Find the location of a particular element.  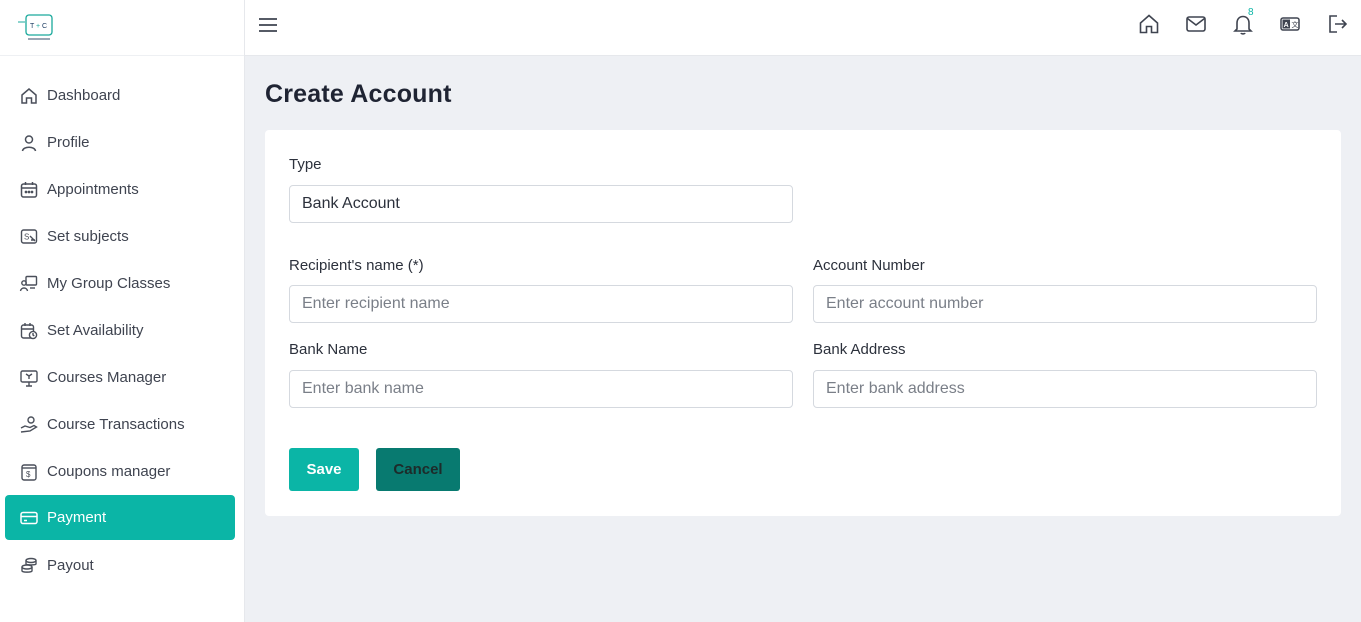

monitor-icon is located at coordinates (29, 378).